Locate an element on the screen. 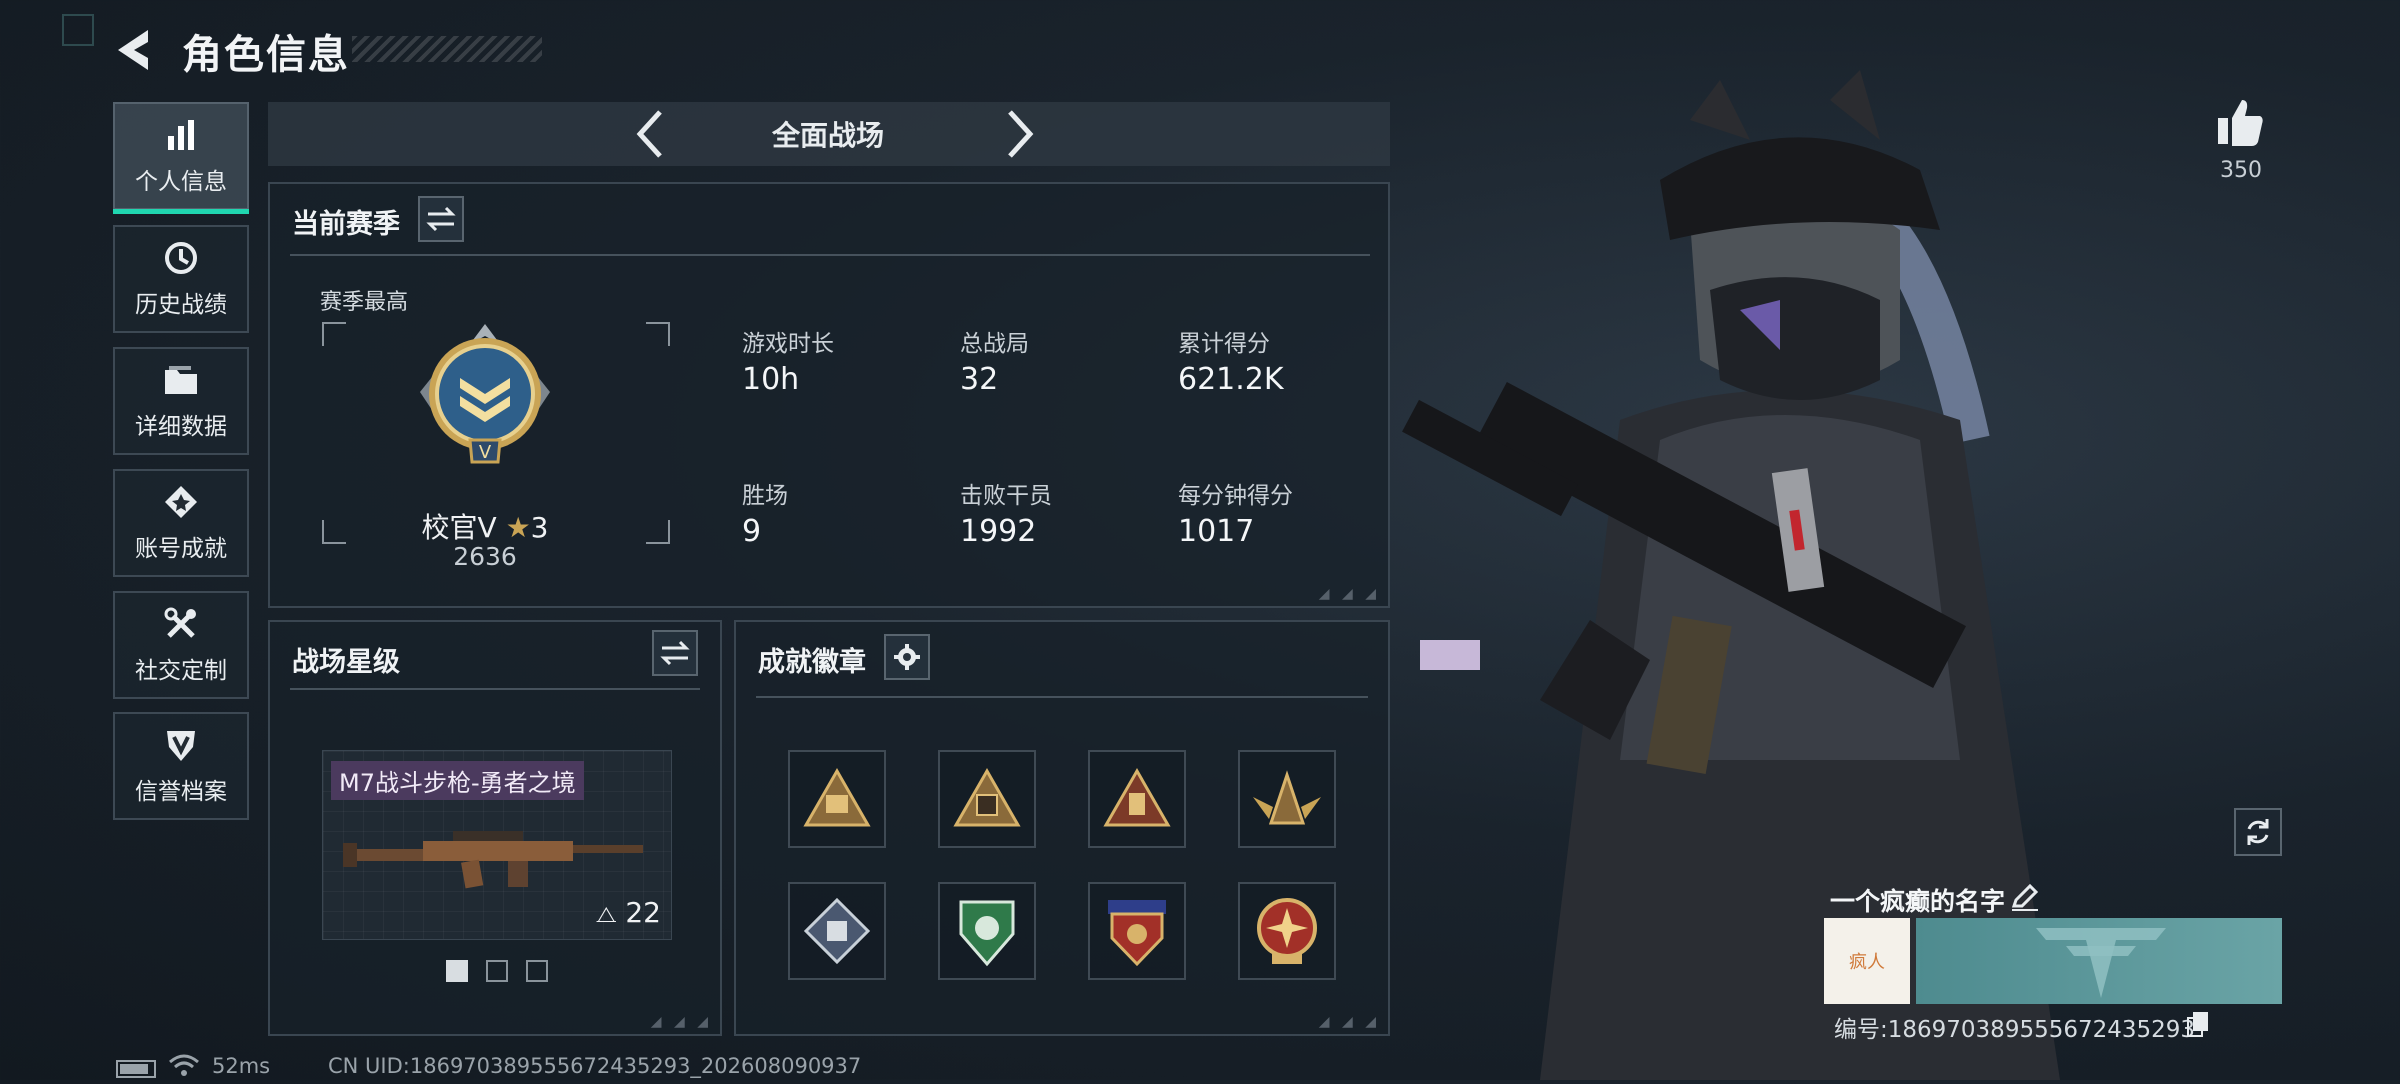 This screenshot has height=1084, width=2400. sidebar-item-label: 详细数据 is located at coordinates (181, 427).